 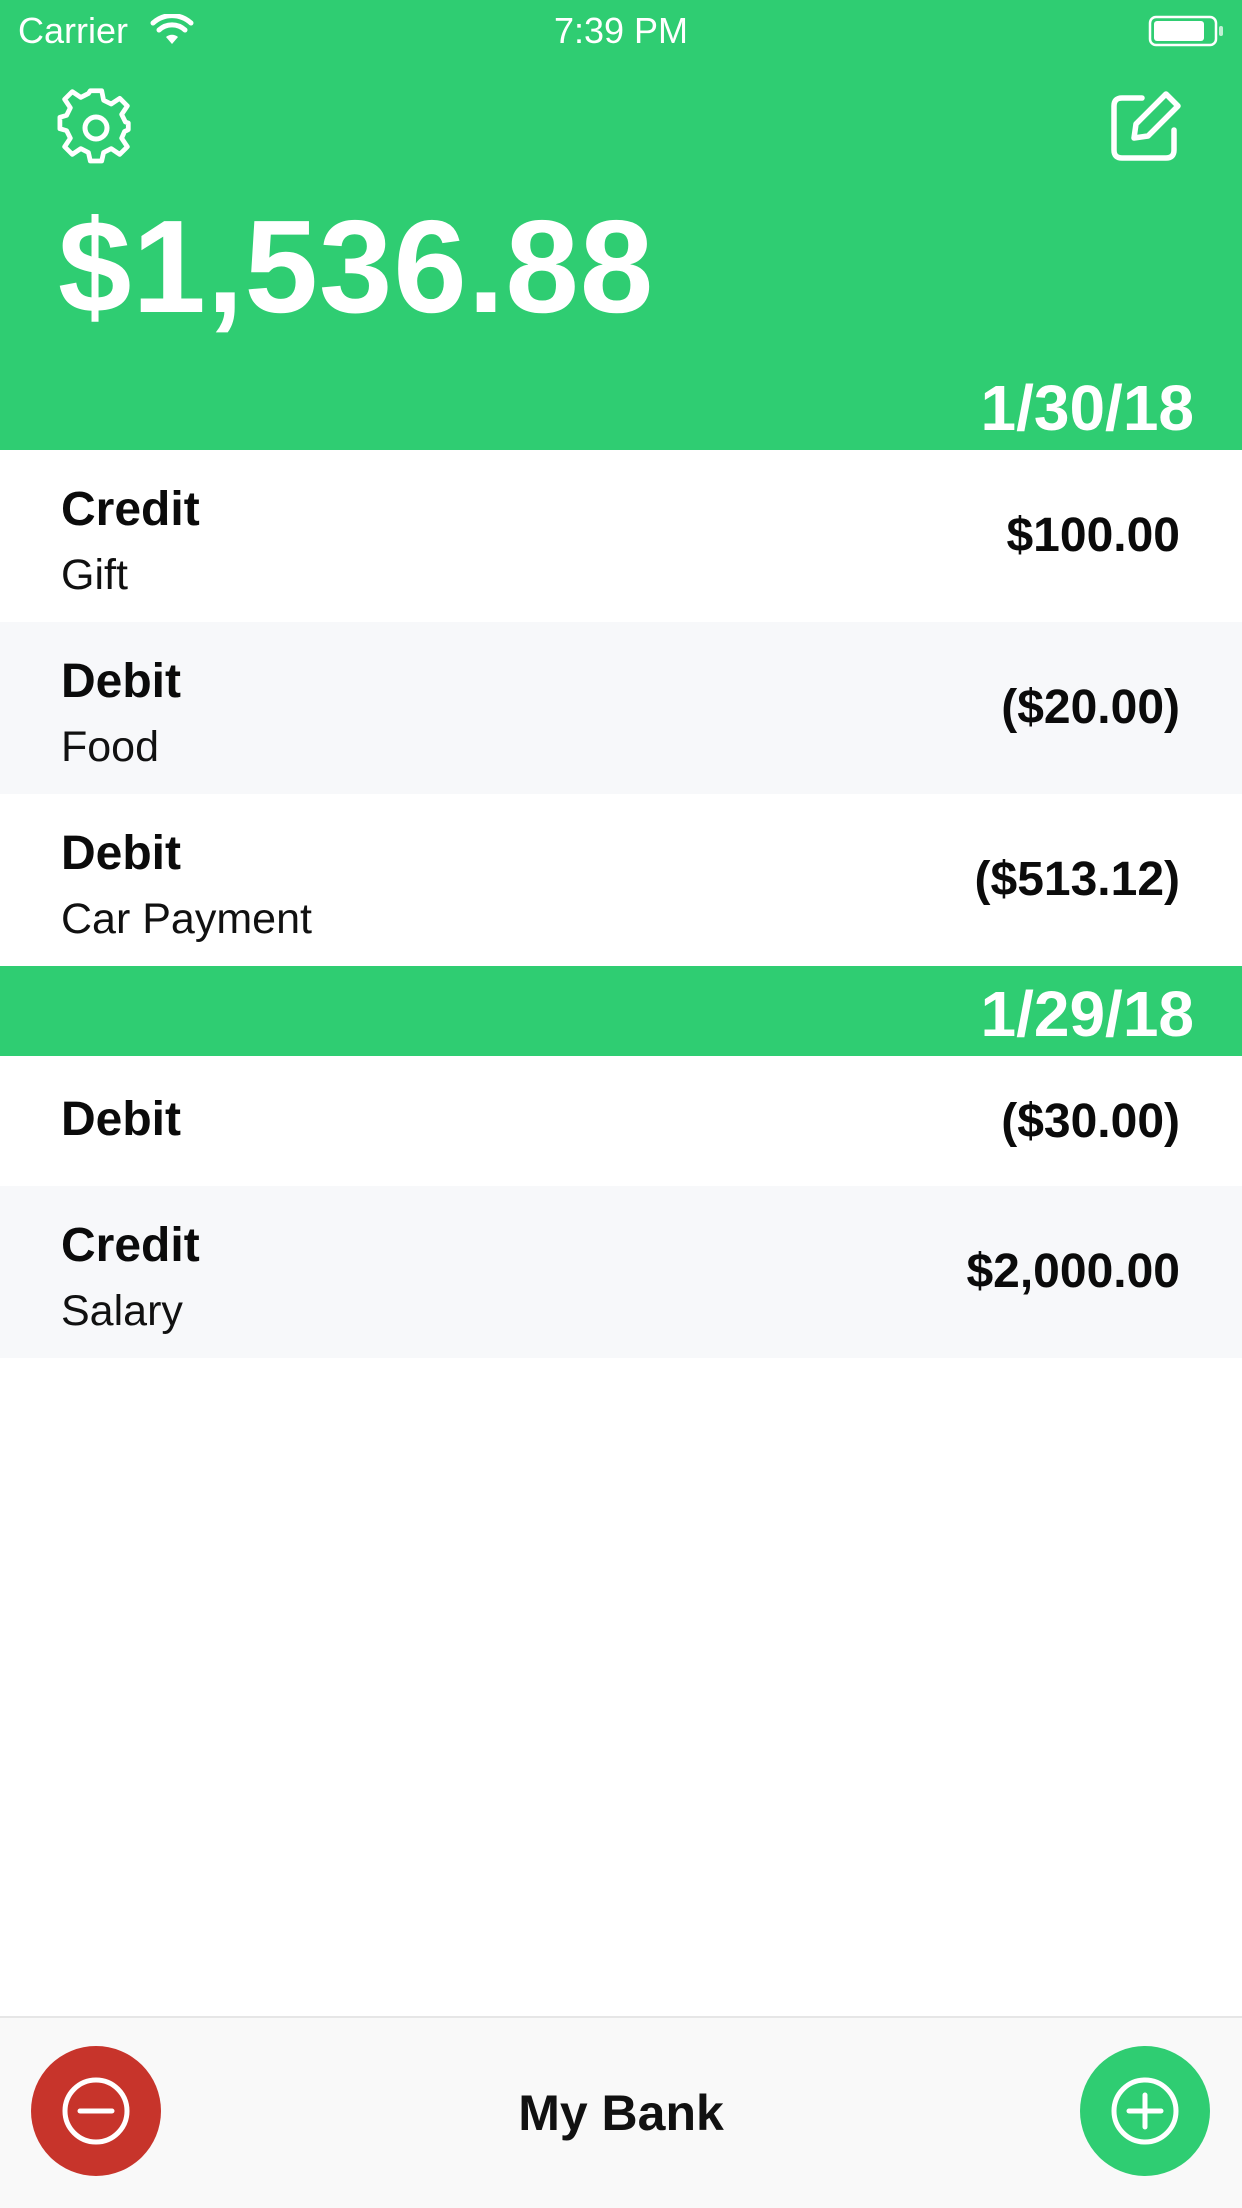 I want to click on plus-circle-icon, so click(x=1145, y=2111).